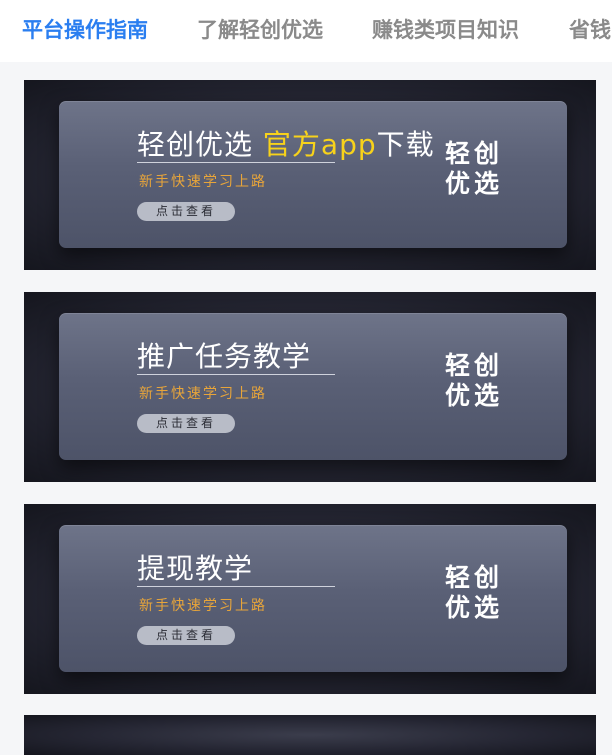 This screenshot has width=612, height=755. I want to click on tab-platform-guide: 平台操作指南, so click(85, 30).